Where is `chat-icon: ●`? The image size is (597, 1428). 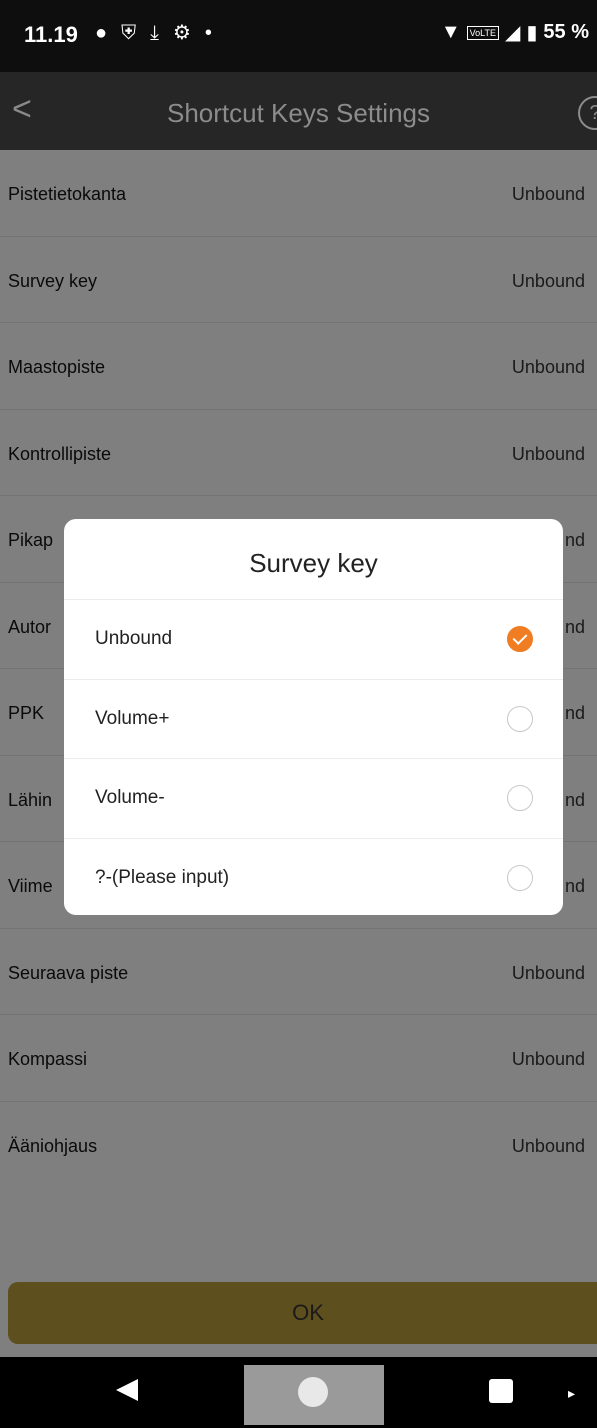
chat-icon: ● is located at coordinates (108, 33).